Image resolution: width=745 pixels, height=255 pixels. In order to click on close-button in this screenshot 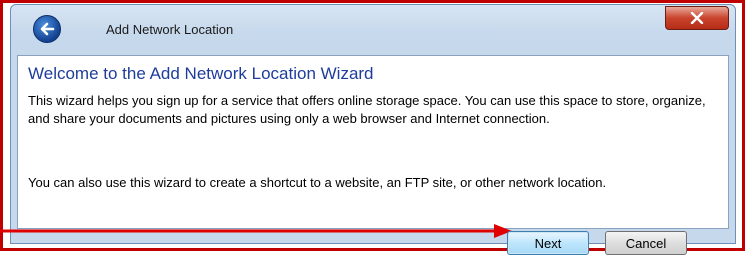, I will do `click(697, 18)`.